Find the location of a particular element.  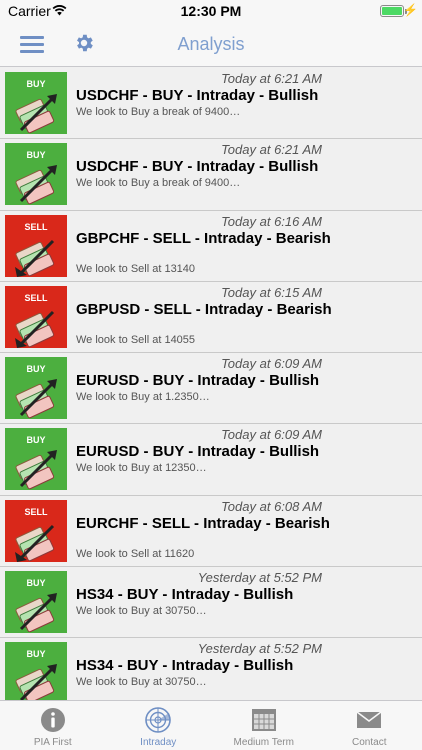

tab-intraday: Intraday is located at coordinates (159, 725).